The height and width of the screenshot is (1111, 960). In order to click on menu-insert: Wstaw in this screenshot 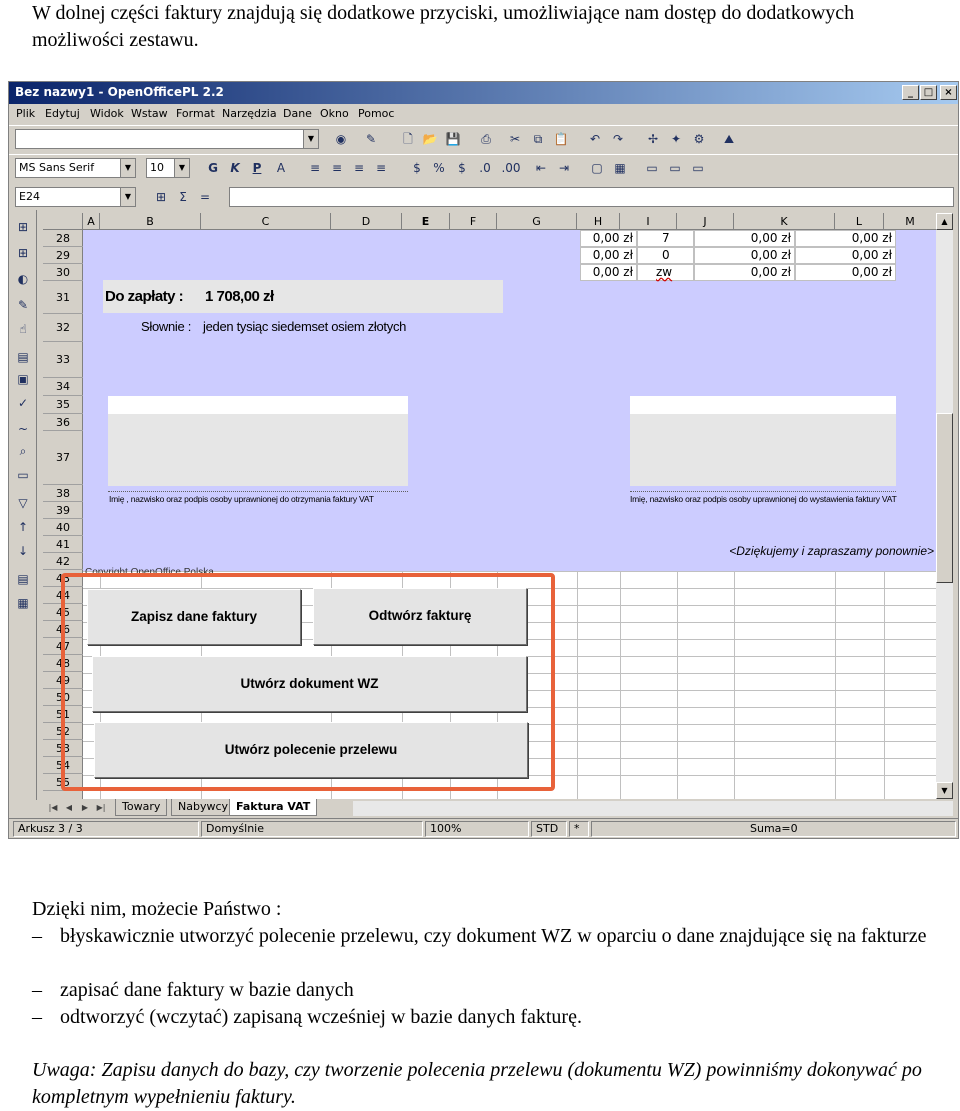, I will do `click(149, 113)`.